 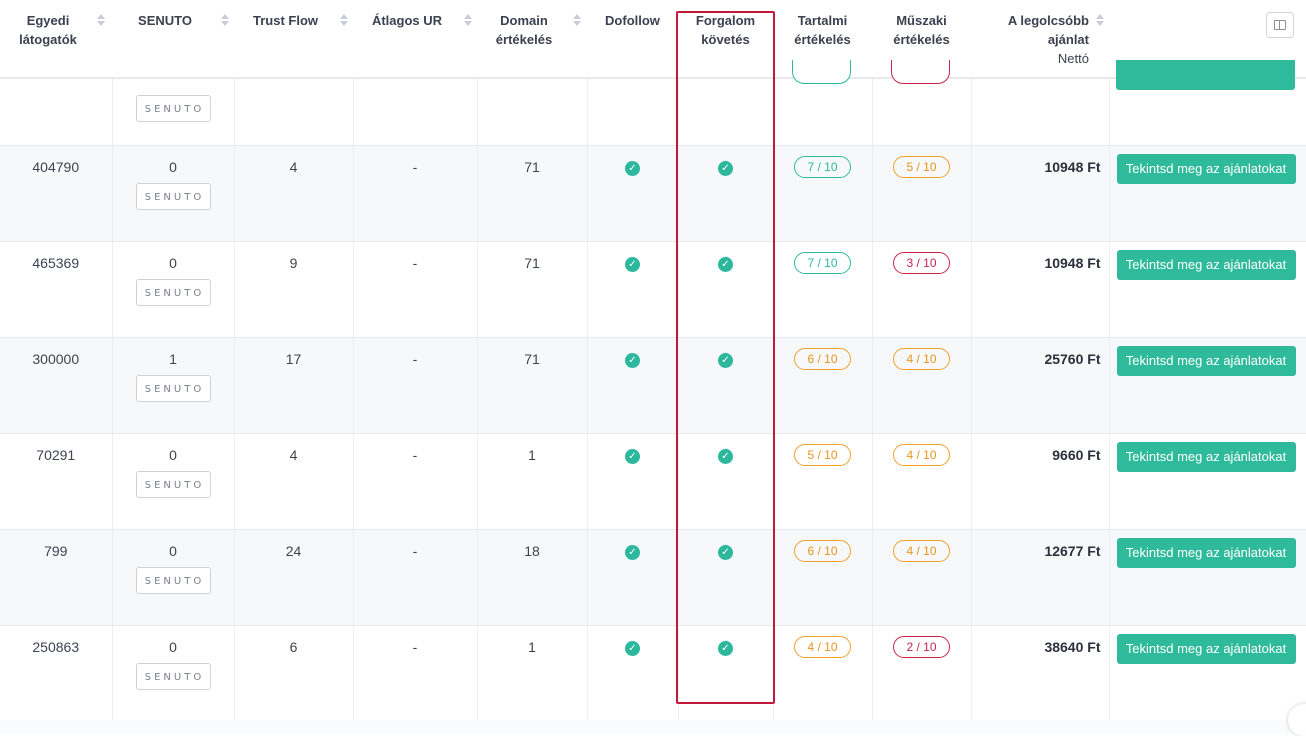 I want to click on domain-rating-value: 18, so click(x=532, y=550).